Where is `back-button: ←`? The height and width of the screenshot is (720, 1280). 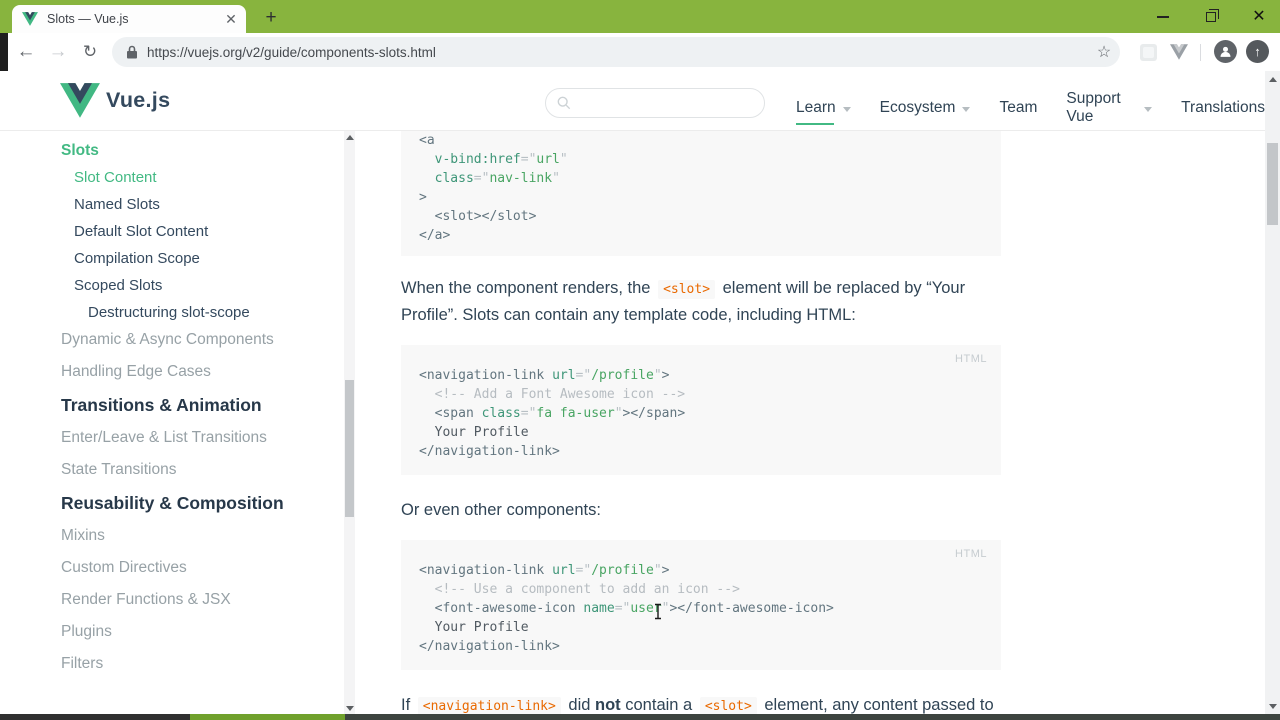
back-button: ← is located at coordinates (26, 52).